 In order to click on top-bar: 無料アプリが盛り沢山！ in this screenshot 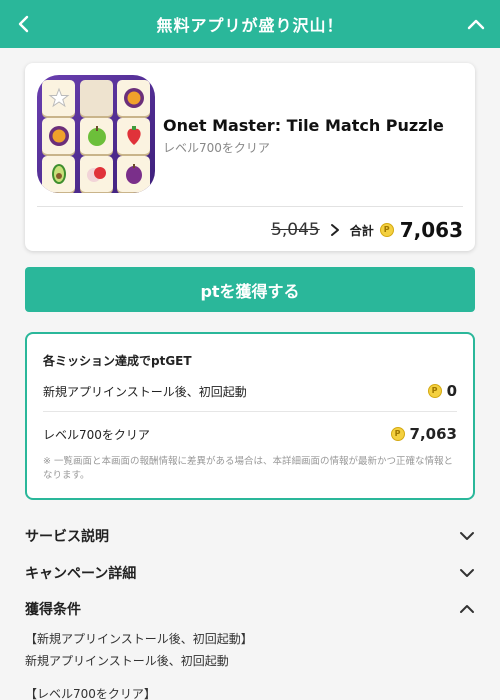, I will do `click(250, 24)`.